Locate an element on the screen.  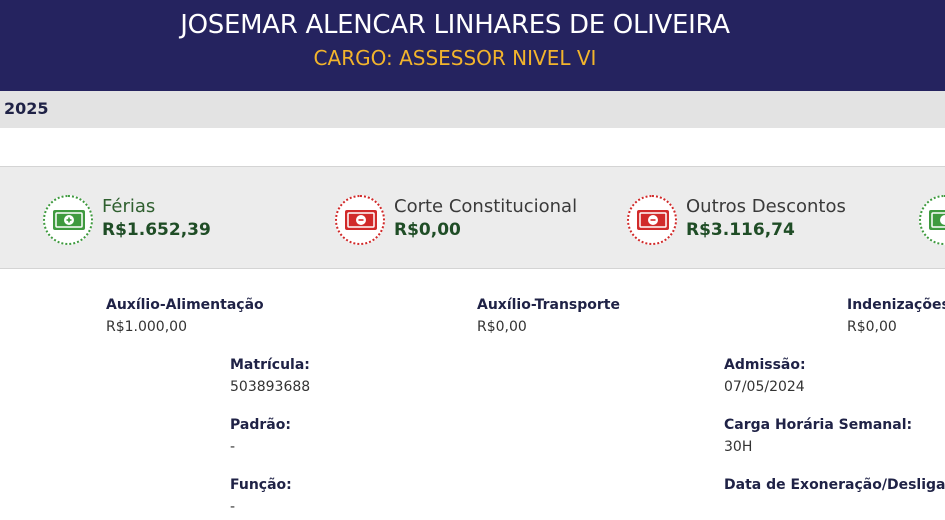
card-ferias: Férias R$1.652,39 is located at coordinates (183, 218).